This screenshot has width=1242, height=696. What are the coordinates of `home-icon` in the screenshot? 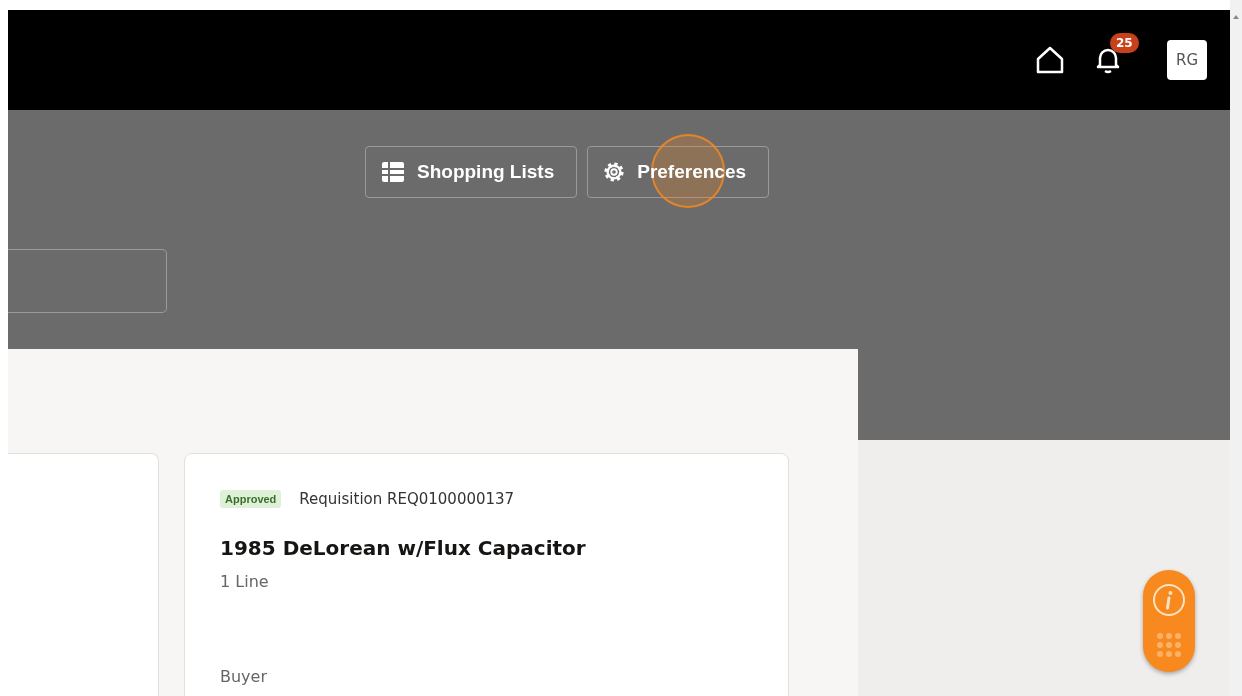 It's located at (1050, 60).